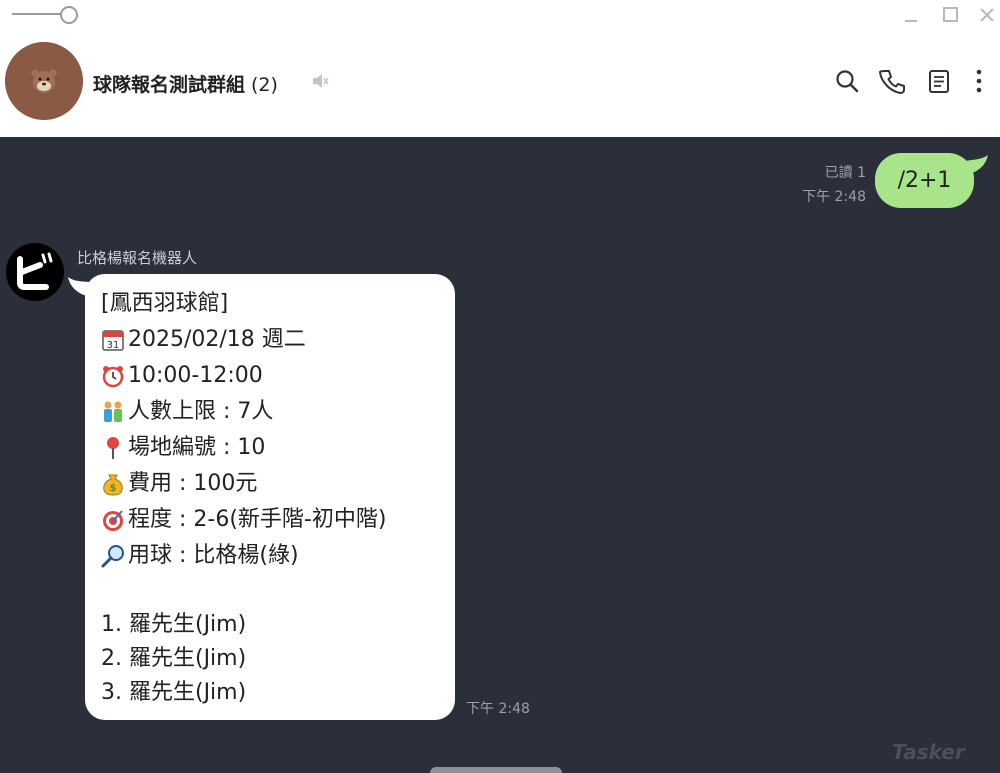 This screenshot has width=1000, height=773. Describe the element at coordinates (113, 345) in the screenshot. I see `svg-text: 31` at that location.